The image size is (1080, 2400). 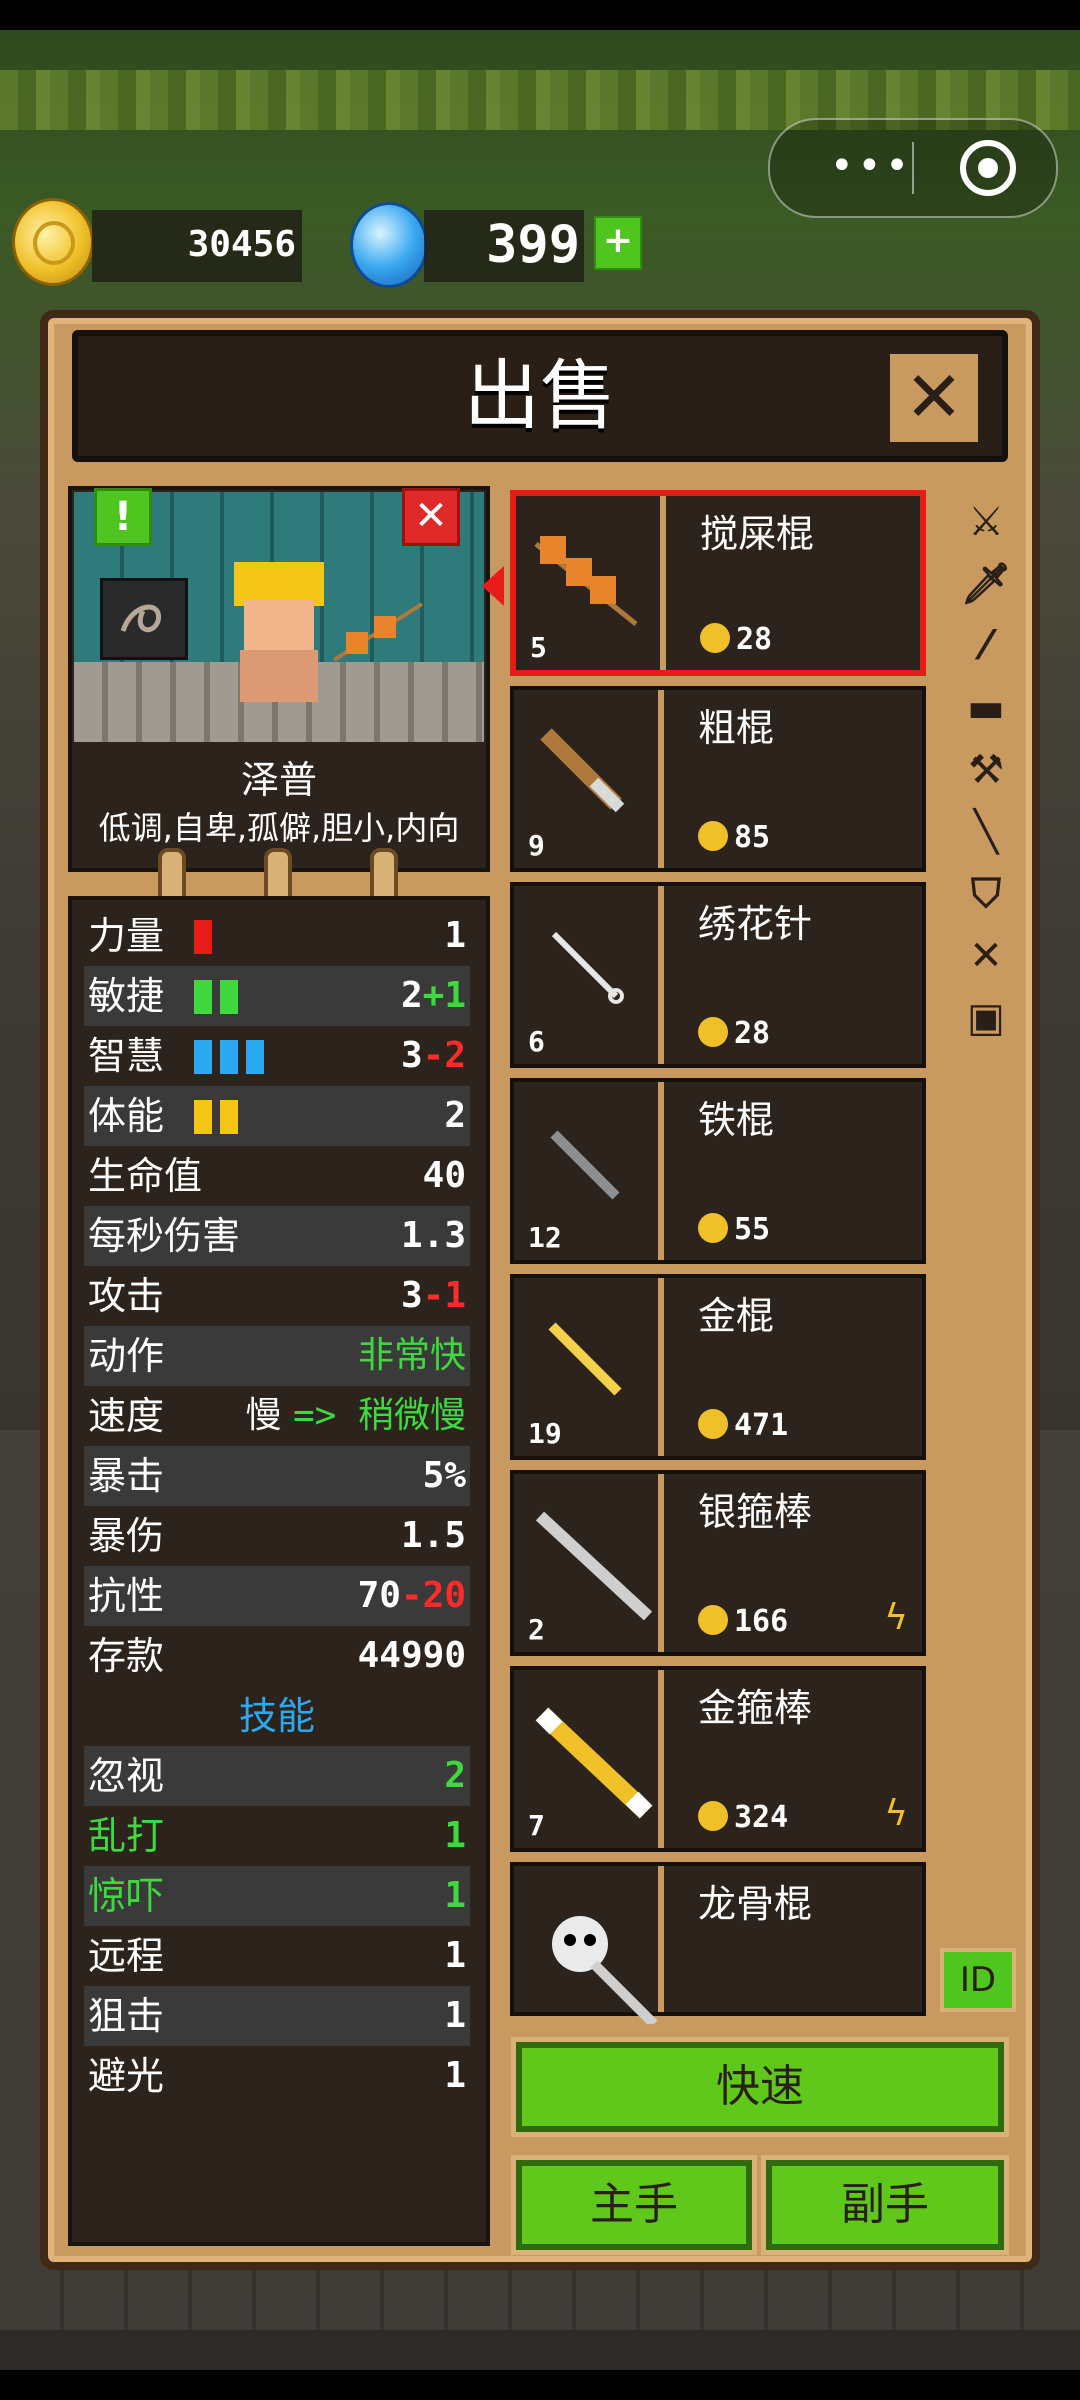 What do you see at coordinates (986, 832) in the screenshot?
I see `staff-icon: ╲` at bounding box center [986, 832].